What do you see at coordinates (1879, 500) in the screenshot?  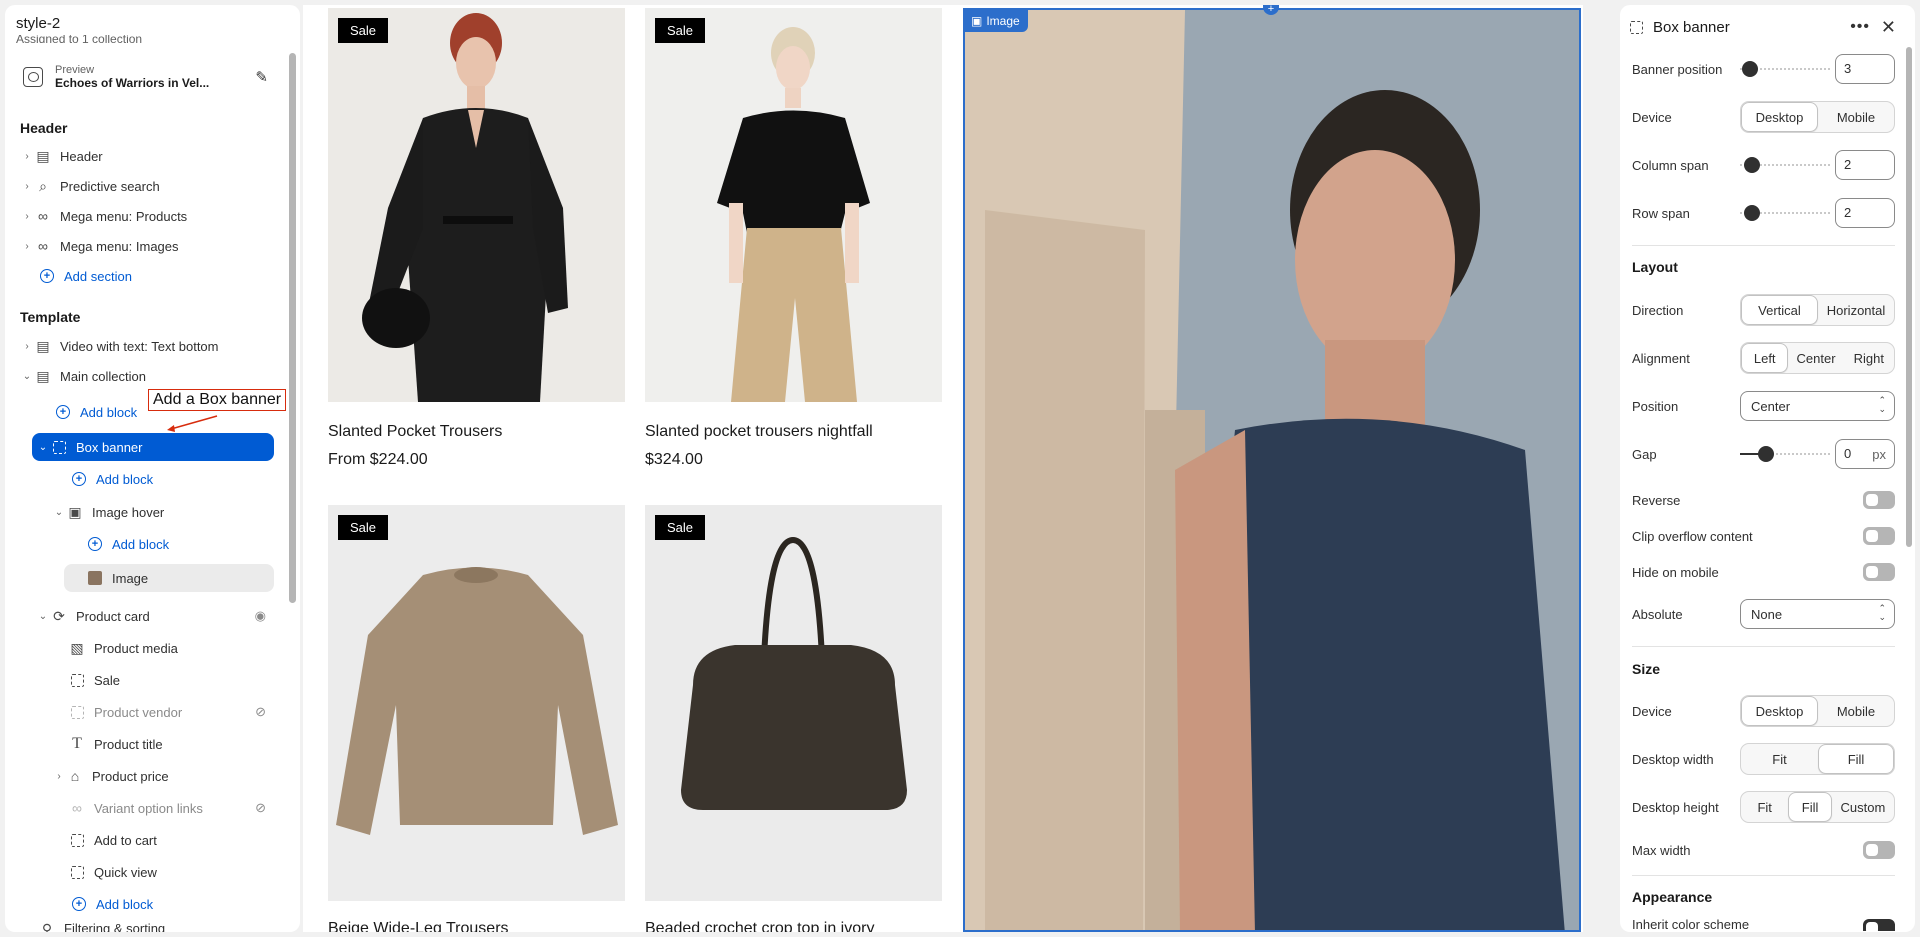 I see `reverse-toggle` at bounding box center [1879, 500].